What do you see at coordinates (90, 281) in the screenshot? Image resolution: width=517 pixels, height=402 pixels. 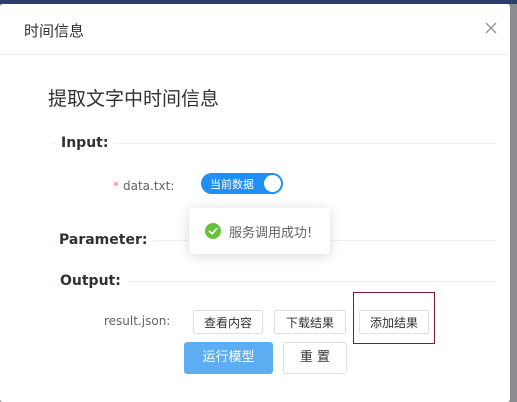 I see `output-section-title: Output:` at bounding box center [90, 281].